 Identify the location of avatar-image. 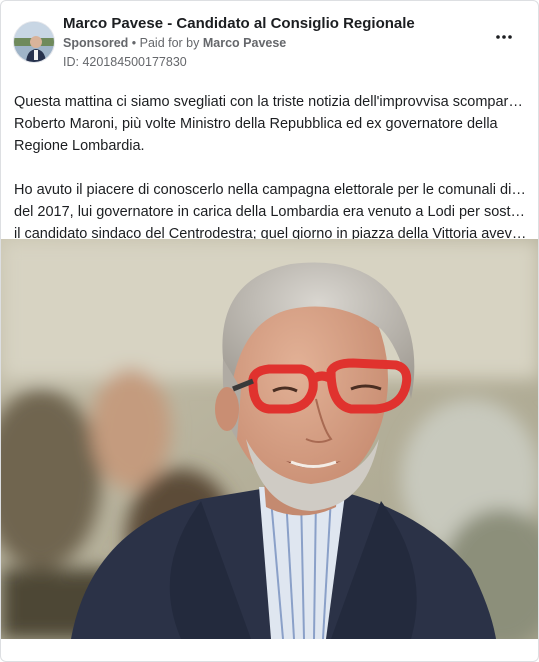
(34, 42).